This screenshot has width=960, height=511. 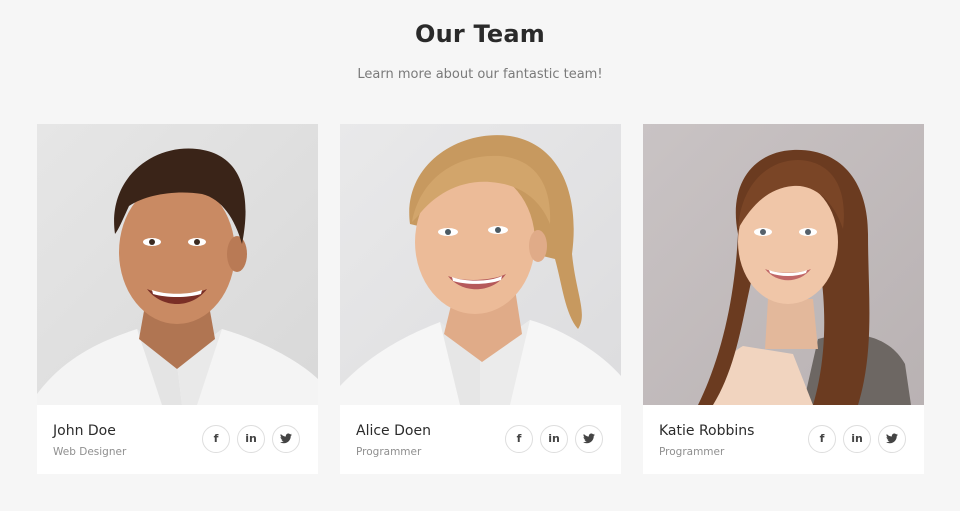 What do you see at coordinates (84, 431) in the screenshot?
I see `member-name: John Doe` at bounding box center [84, 431].